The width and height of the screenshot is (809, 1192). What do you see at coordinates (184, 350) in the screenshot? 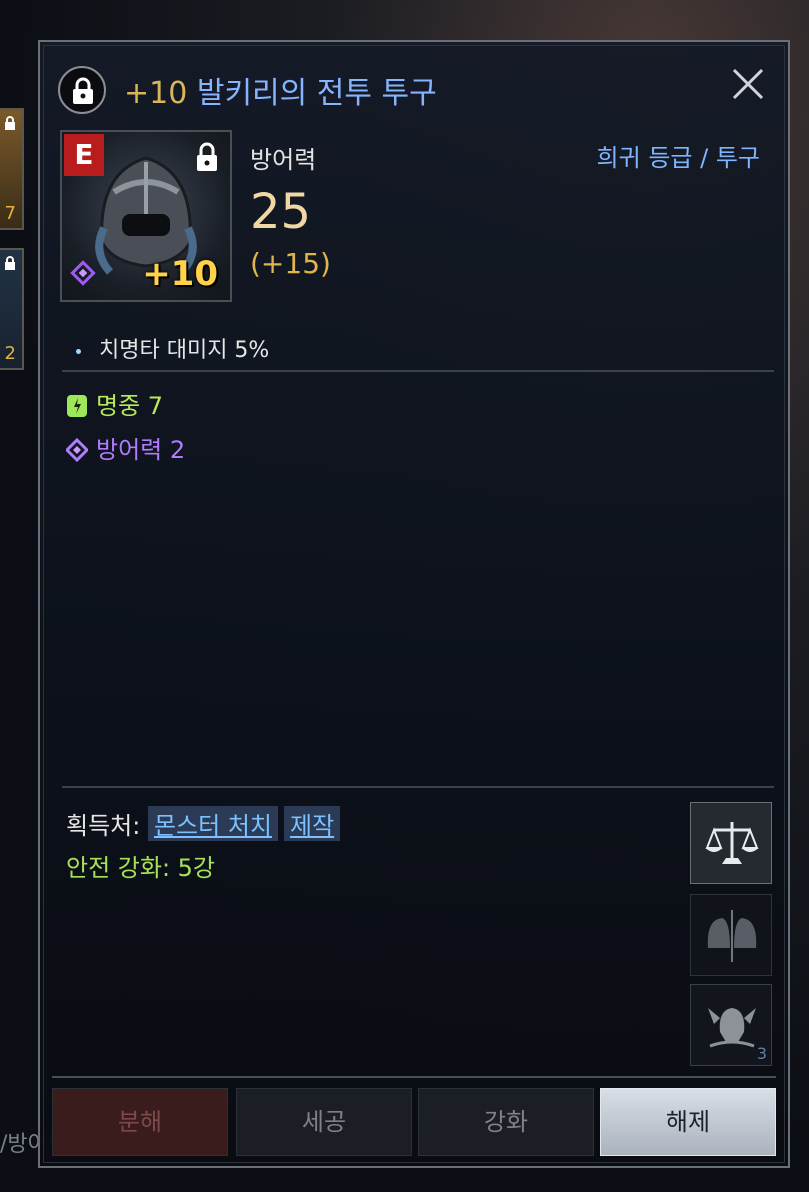
I see `crit-damage-text: 치명타 대미지 5%` at bounding box center [184, 350].